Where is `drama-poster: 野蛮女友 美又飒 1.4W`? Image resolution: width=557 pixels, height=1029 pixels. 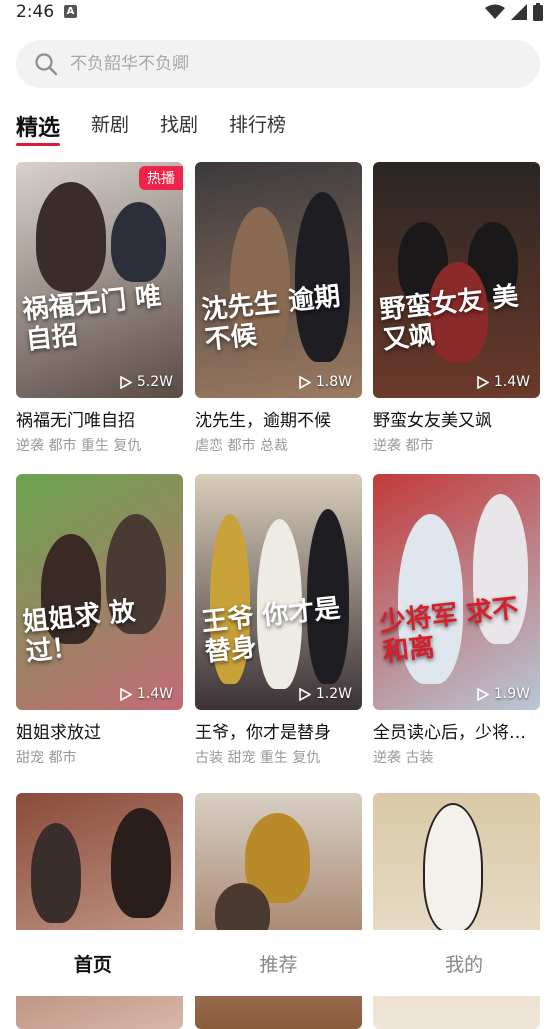
drama-poster: 野蛮女友 美又飒 1.4W is located at coordinates (456, 280).